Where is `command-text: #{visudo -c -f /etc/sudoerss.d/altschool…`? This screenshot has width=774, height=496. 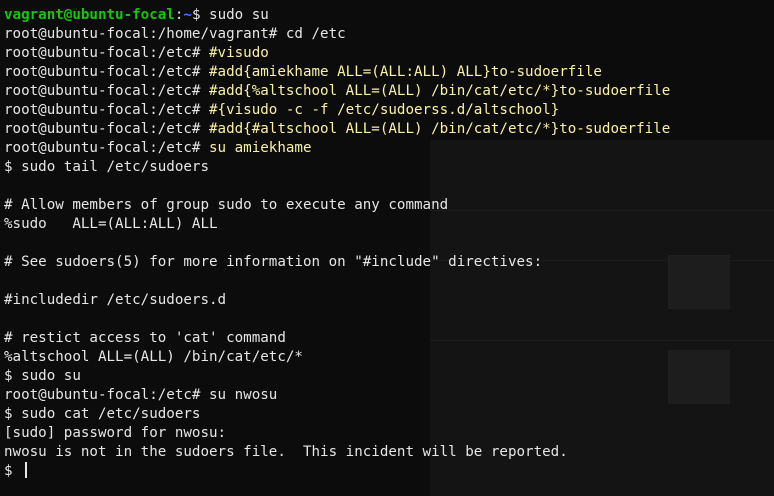 command-text: #{visudo -c -f /etc/sudoerss.d/altschool… is located at coordinates (380, 110).